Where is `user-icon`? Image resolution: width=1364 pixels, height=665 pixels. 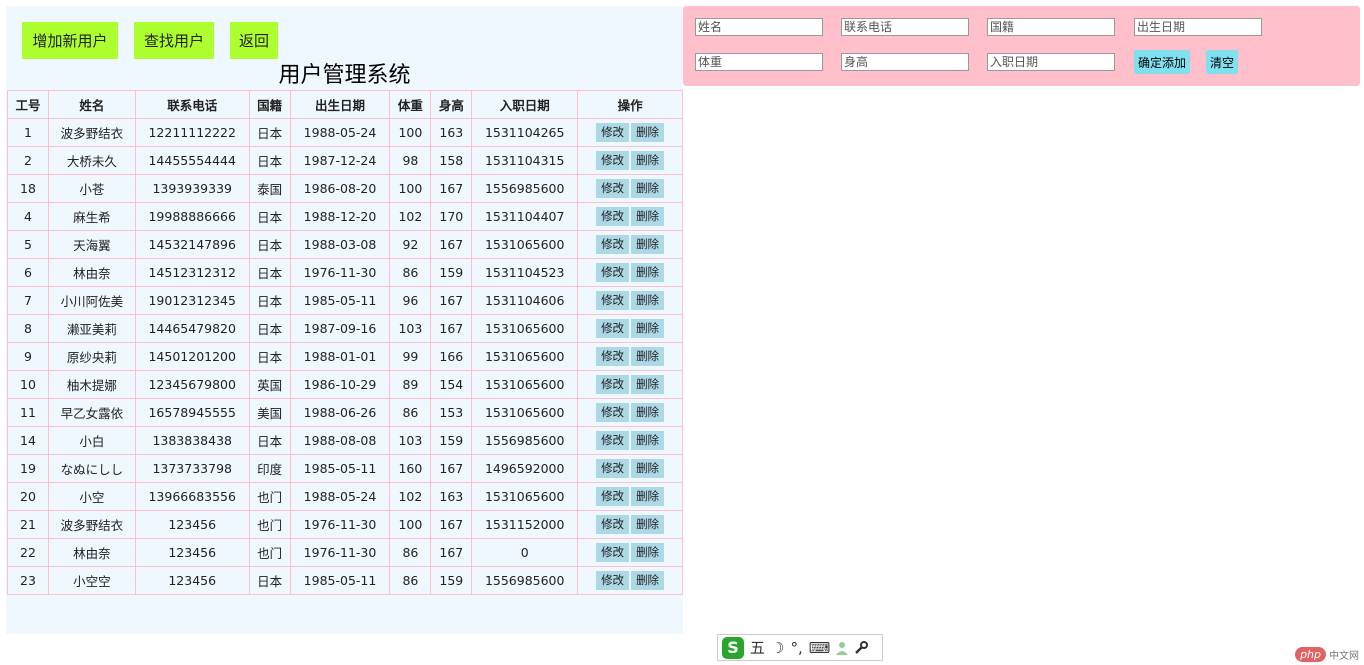 user-icon is located at coordinates (842, 648).